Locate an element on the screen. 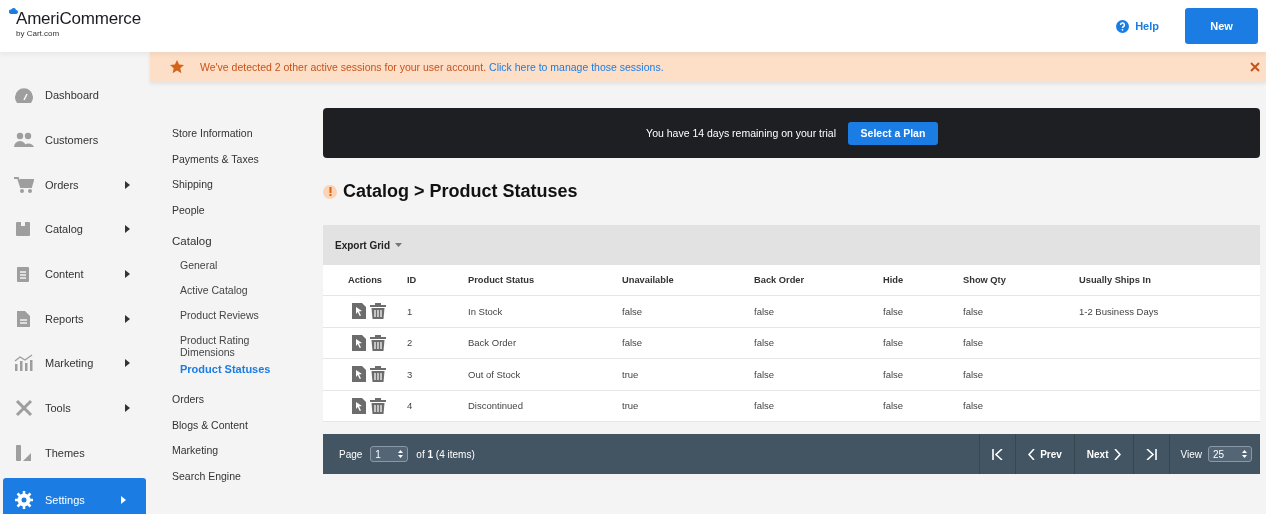  subnav-item: Active Catalog is located at coordinates (226, 296).